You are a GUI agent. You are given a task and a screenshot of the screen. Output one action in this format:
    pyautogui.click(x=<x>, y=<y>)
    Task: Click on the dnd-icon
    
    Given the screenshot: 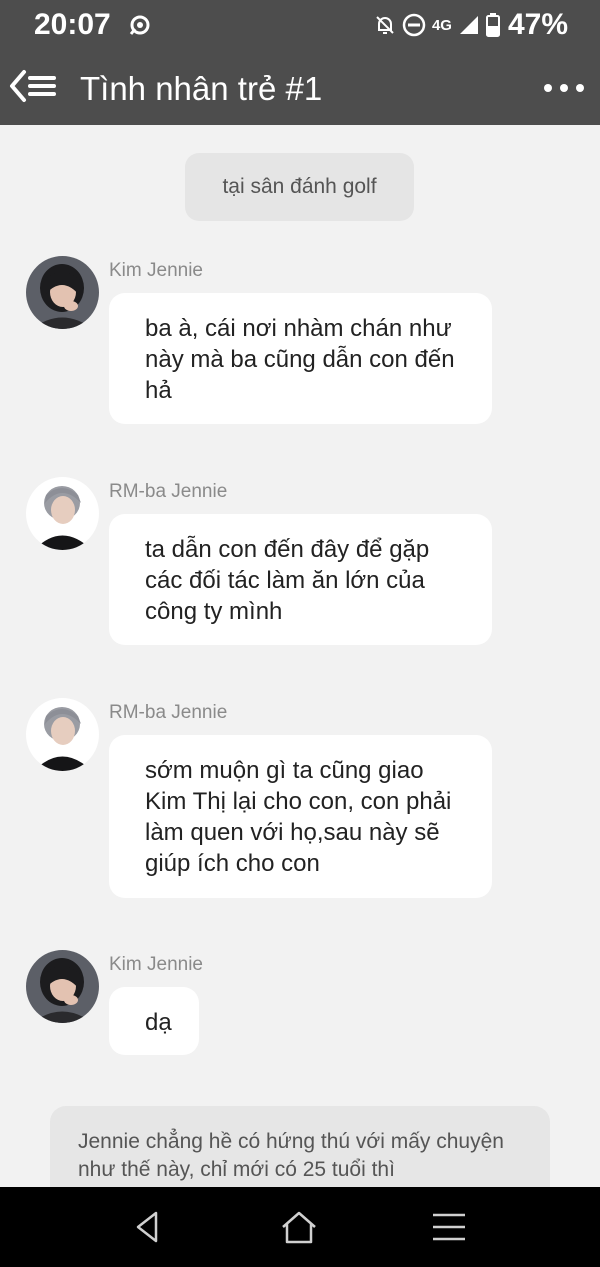 What is the action you would take?
    pyautogui.click(x=414, y=25)
    